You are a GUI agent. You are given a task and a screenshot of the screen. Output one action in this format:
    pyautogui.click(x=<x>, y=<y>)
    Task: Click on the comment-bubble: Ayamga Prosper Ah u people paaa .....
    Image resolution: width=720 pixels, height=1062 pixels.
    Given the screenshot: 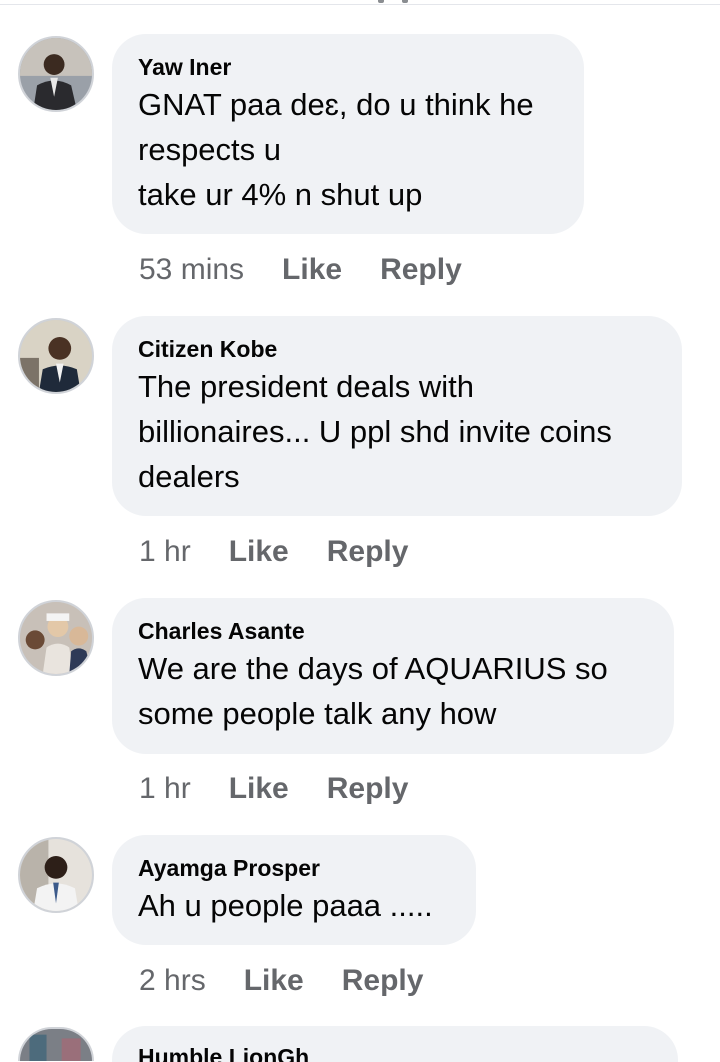 What is the action you would take?
    pyautogui.click(x=294, y=890)
    